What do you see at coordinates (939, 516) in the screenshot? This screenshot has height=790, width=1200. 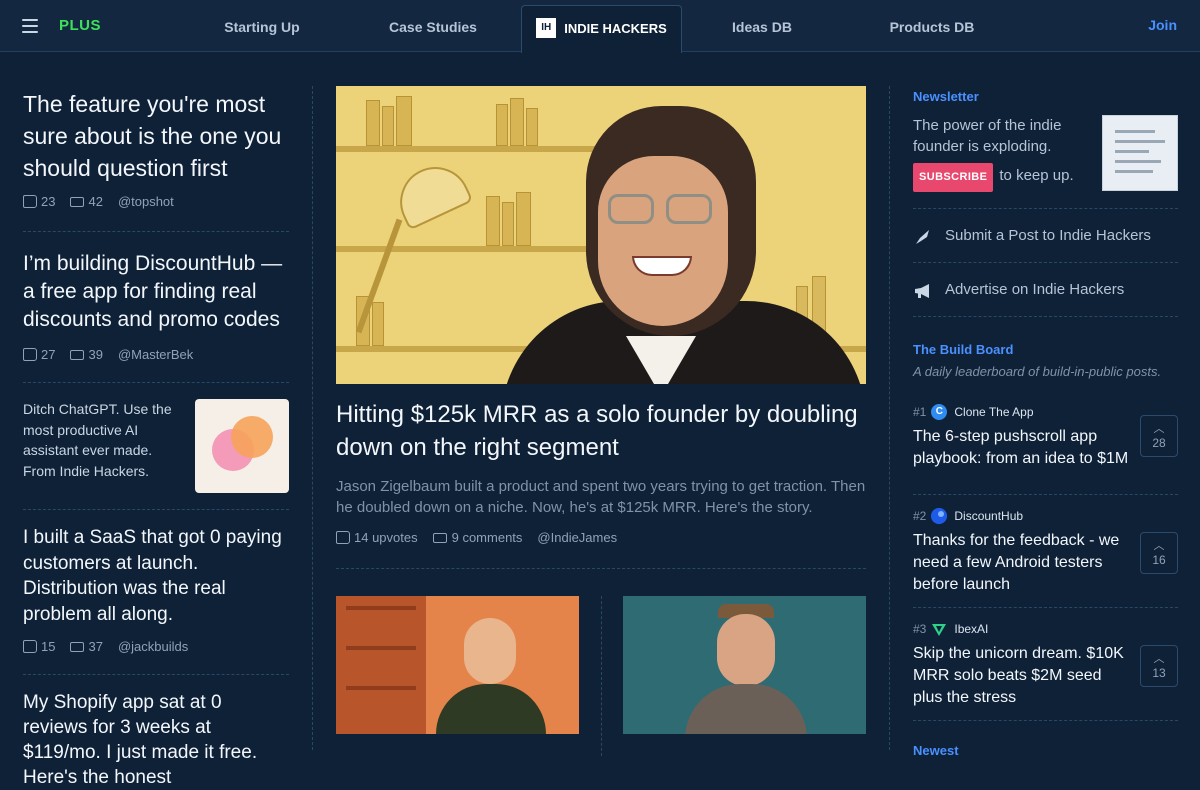 I see `discount-logo-icon` at bounding box center [939, 516].